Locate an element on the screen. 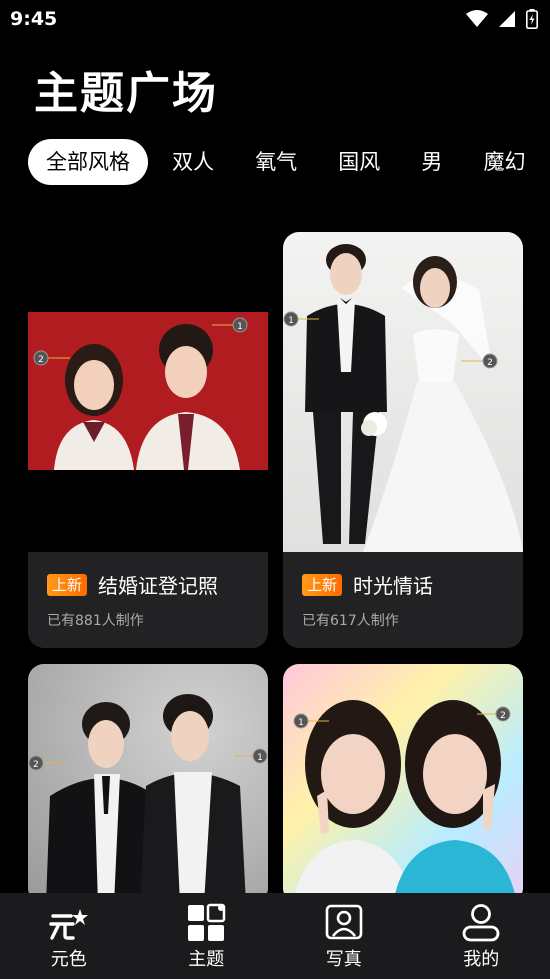 Image resolution: width=550 pixels, height=979 pixels. tab-oxygen: 氧气 is located at coordinates (276, 162).